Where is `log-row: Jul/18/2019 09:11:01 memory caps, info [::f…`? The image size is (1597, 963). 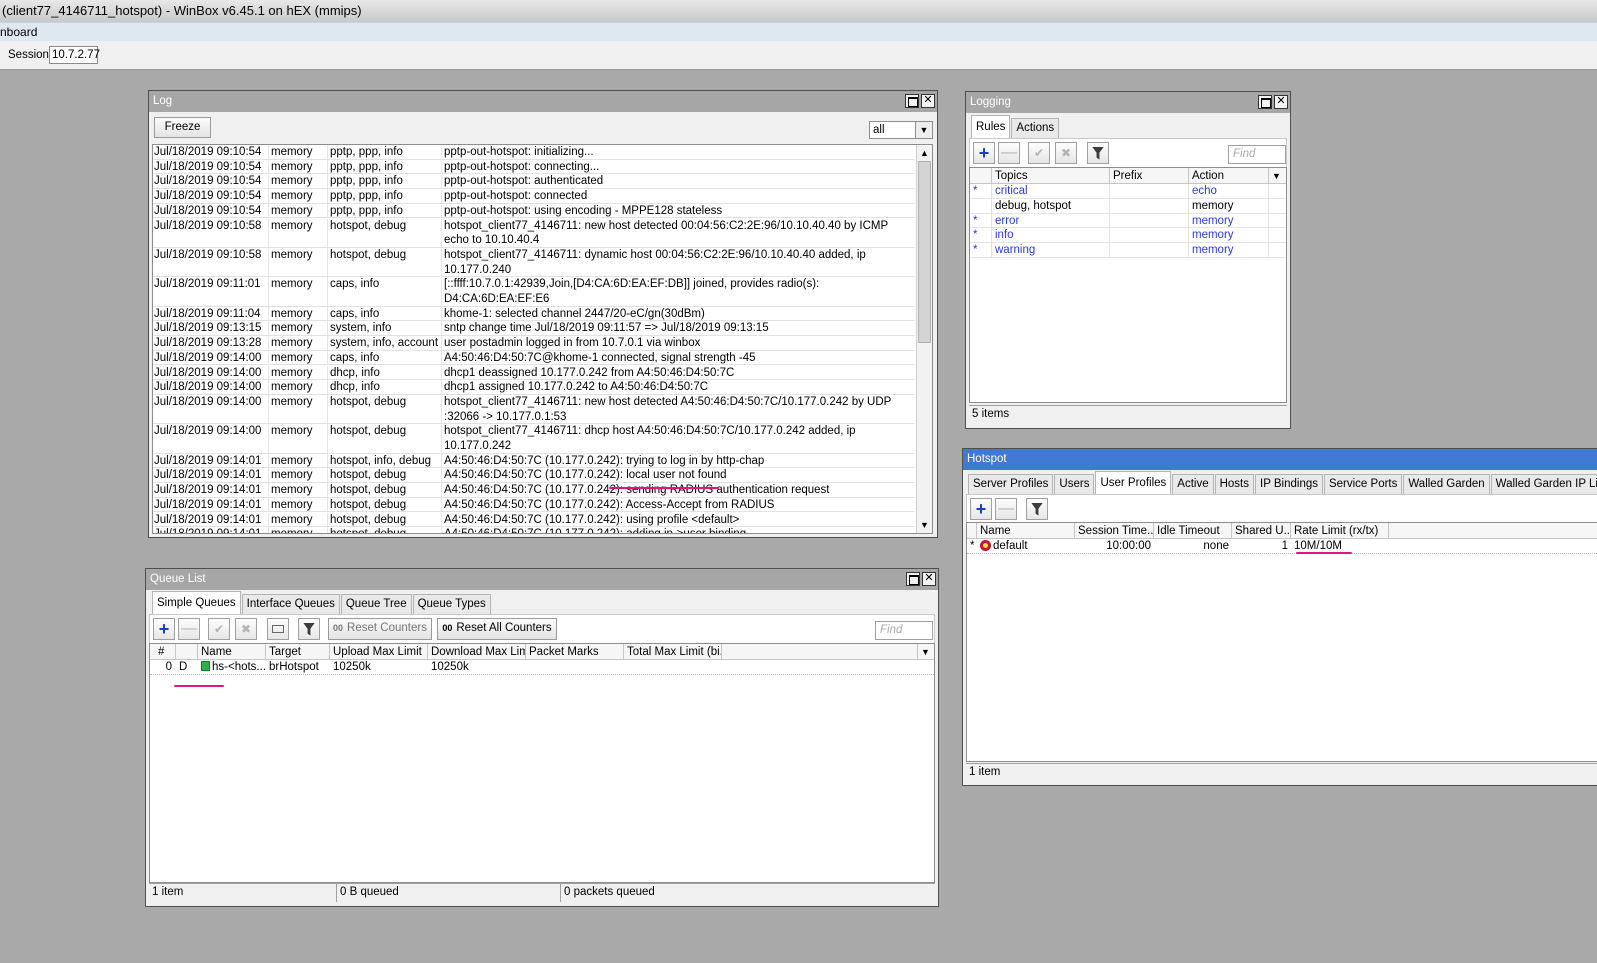 log-row: Jul/18/2019 09:11:01 memory caps, info [::f… is located at coordinates (534, 292).